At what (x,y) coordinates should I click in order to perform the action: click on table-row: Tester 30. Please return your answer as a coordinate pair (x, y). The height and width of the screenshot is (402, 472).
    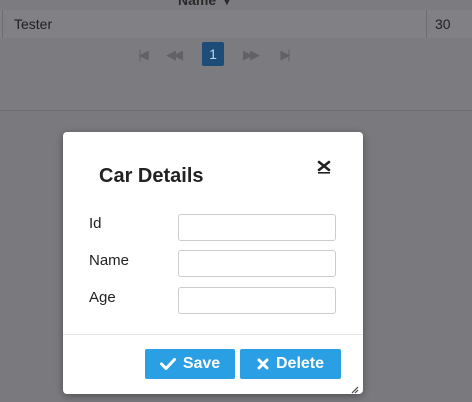
    Looking at the image, I should click on (236, 24).